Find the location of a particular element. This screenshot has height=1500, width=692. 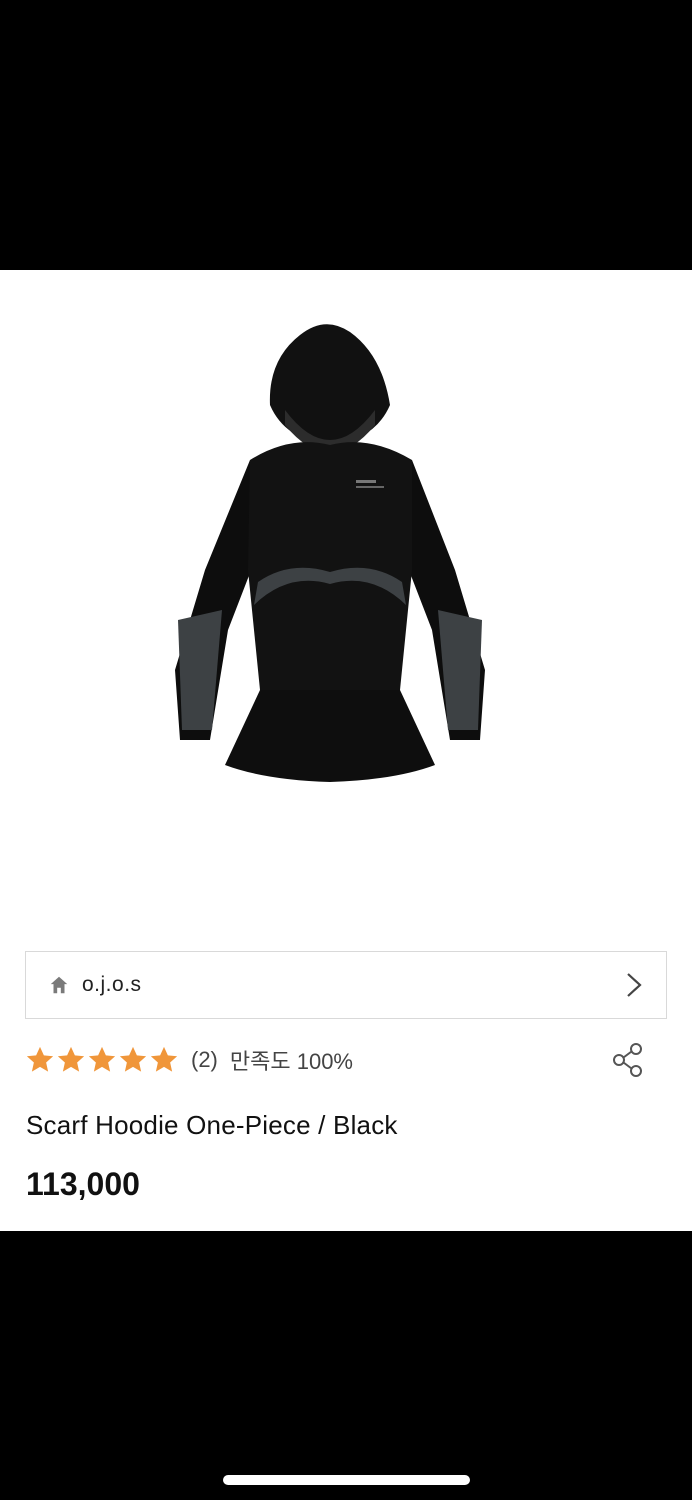

product-price: 113,000 is located at coordinates (83, 1184).